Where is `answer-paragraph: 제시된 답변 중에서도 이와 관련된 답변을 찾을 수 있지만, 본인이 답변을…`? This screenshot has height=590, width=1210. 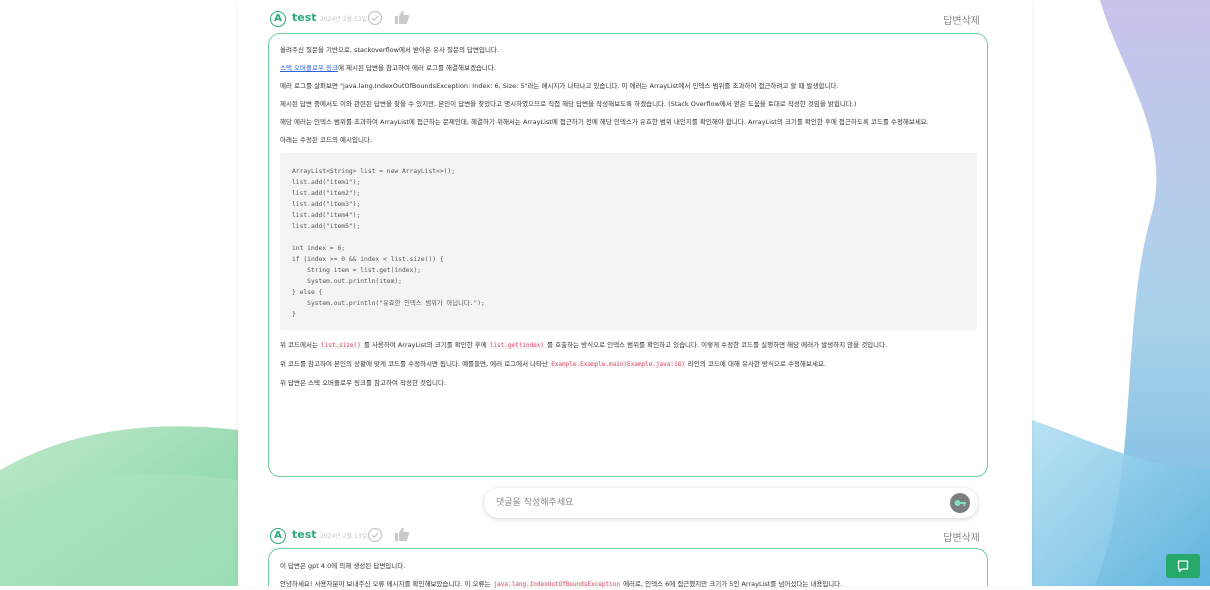 answer-paragraph: 제시된 답변 중에서도 이와 관련된 답변을 찾을 수 있지만, 본인이 답변을… is located at coordinates (568, 104).